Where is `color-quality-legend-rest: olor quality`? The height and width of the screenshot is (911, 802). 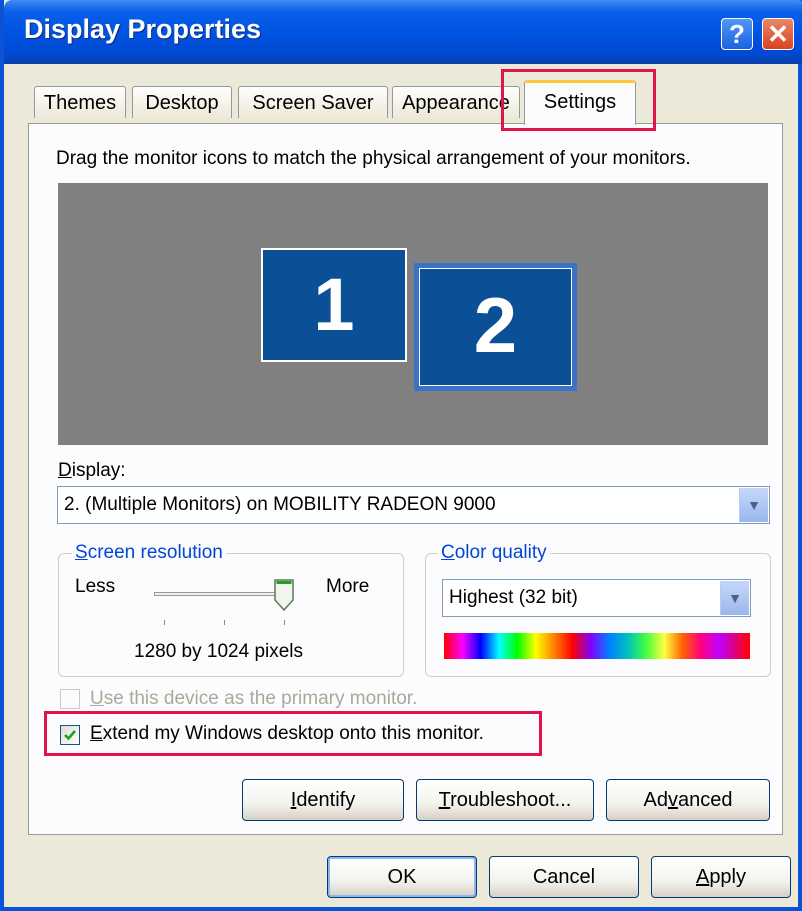 color-quality-legend-rest: olor quality is located at coordinates (500, 552).